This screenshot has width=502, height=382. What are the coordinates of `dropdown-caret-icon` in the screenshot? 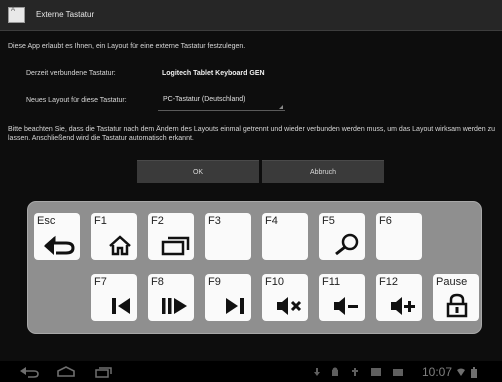 It's located at (281, 107).